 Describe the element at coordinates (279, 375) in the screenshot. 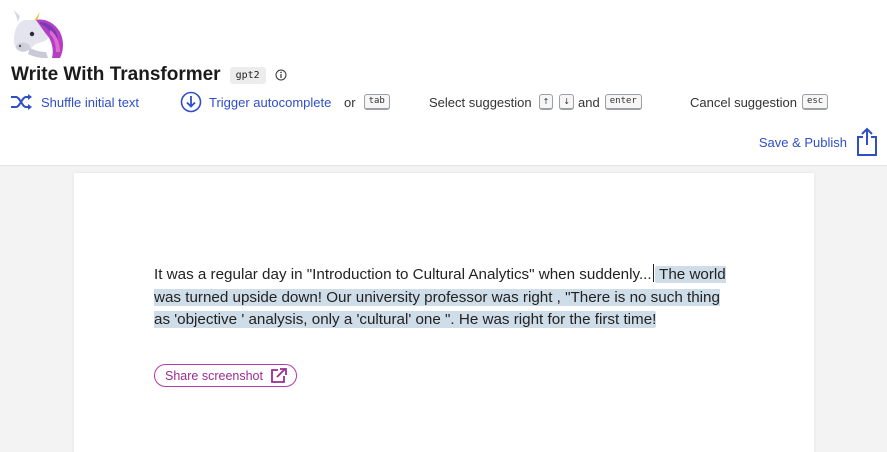

I see `external-link-icon` at that location.